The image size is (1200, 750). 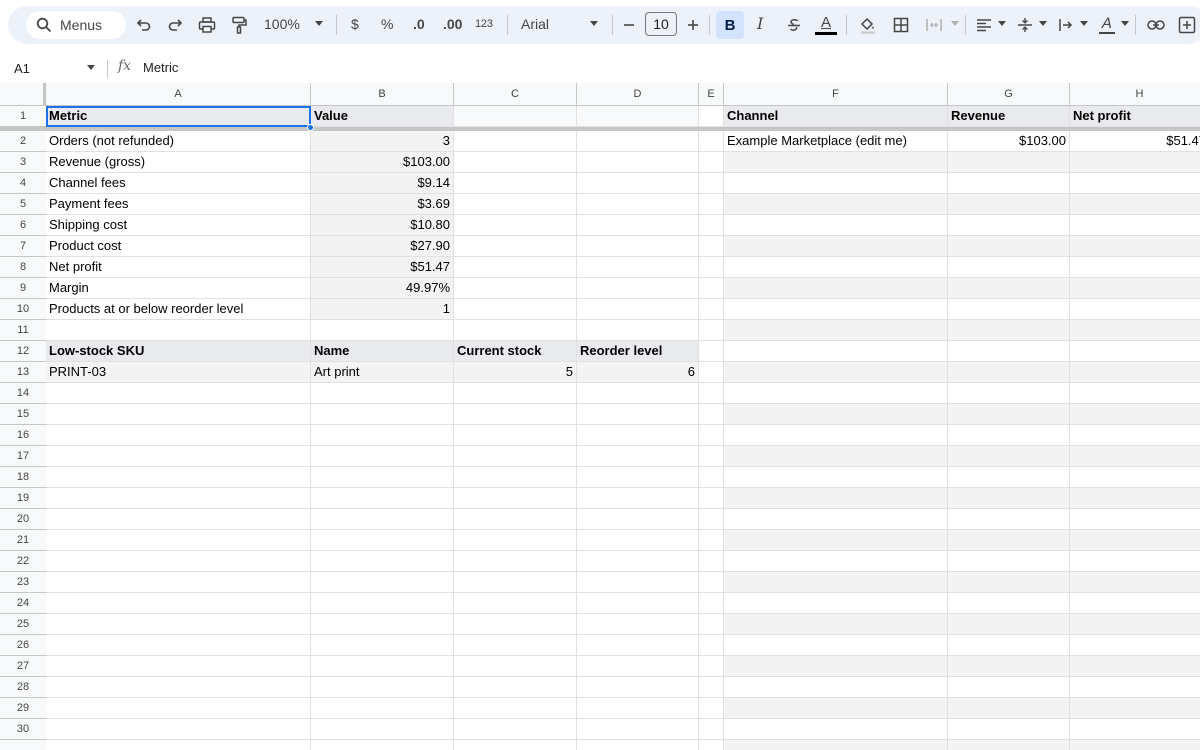 I want to click on cell-f20, so click(x=836, y=519).